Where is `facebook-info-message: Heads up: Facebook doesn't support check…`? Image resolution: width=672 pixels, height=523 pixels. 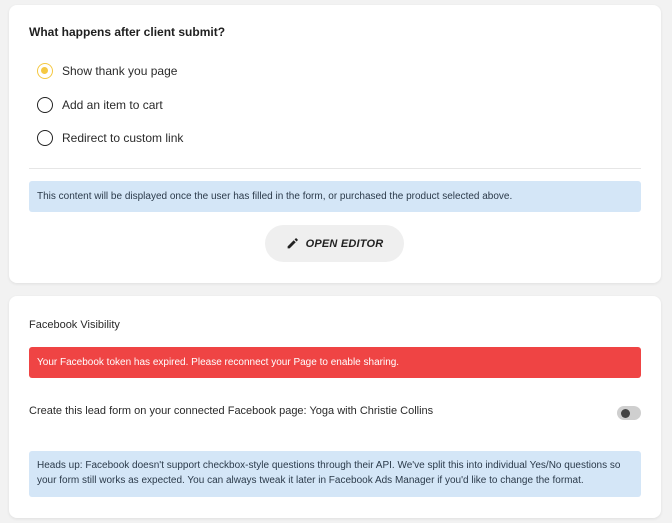 facebook-info-message: Heads up: Facebook doesn't support check… is located at coordinates (335, 474).